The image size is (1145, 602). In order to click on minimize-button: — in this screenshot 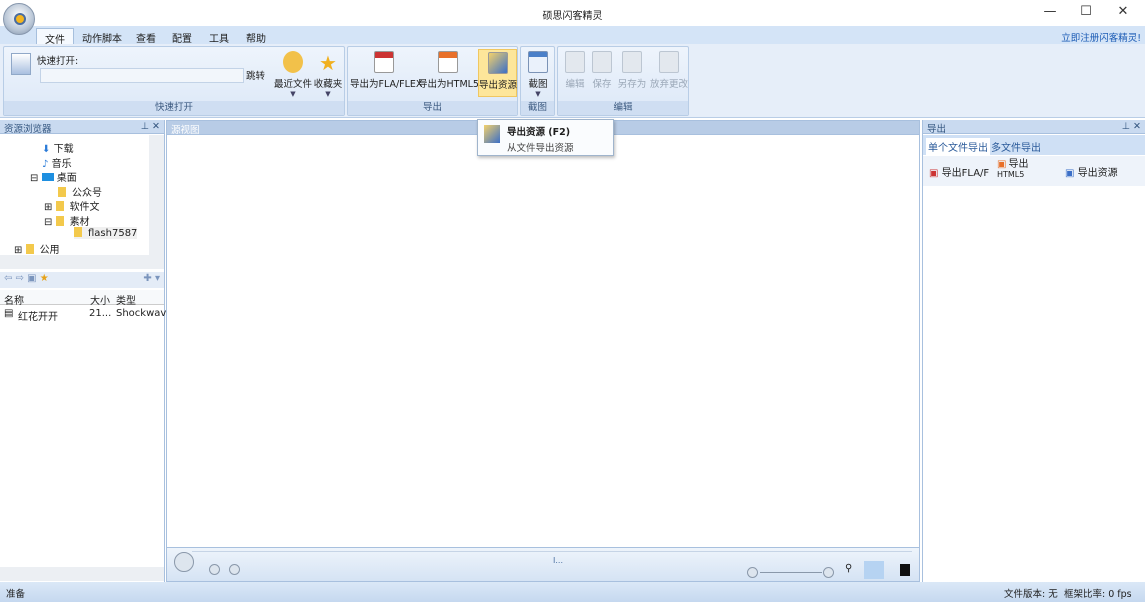, I will do `click(1050, 13)`.